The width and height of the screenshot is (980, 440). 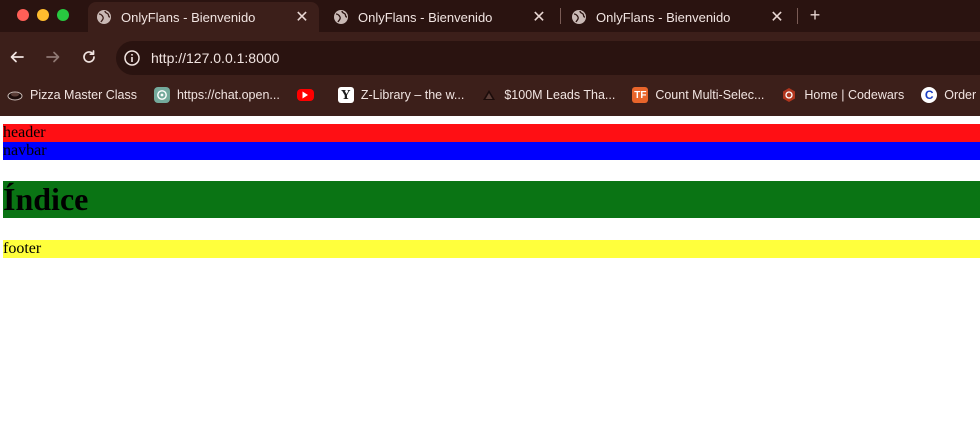 I want to click on bookmark-label: Order, so click(x=960, y=95).